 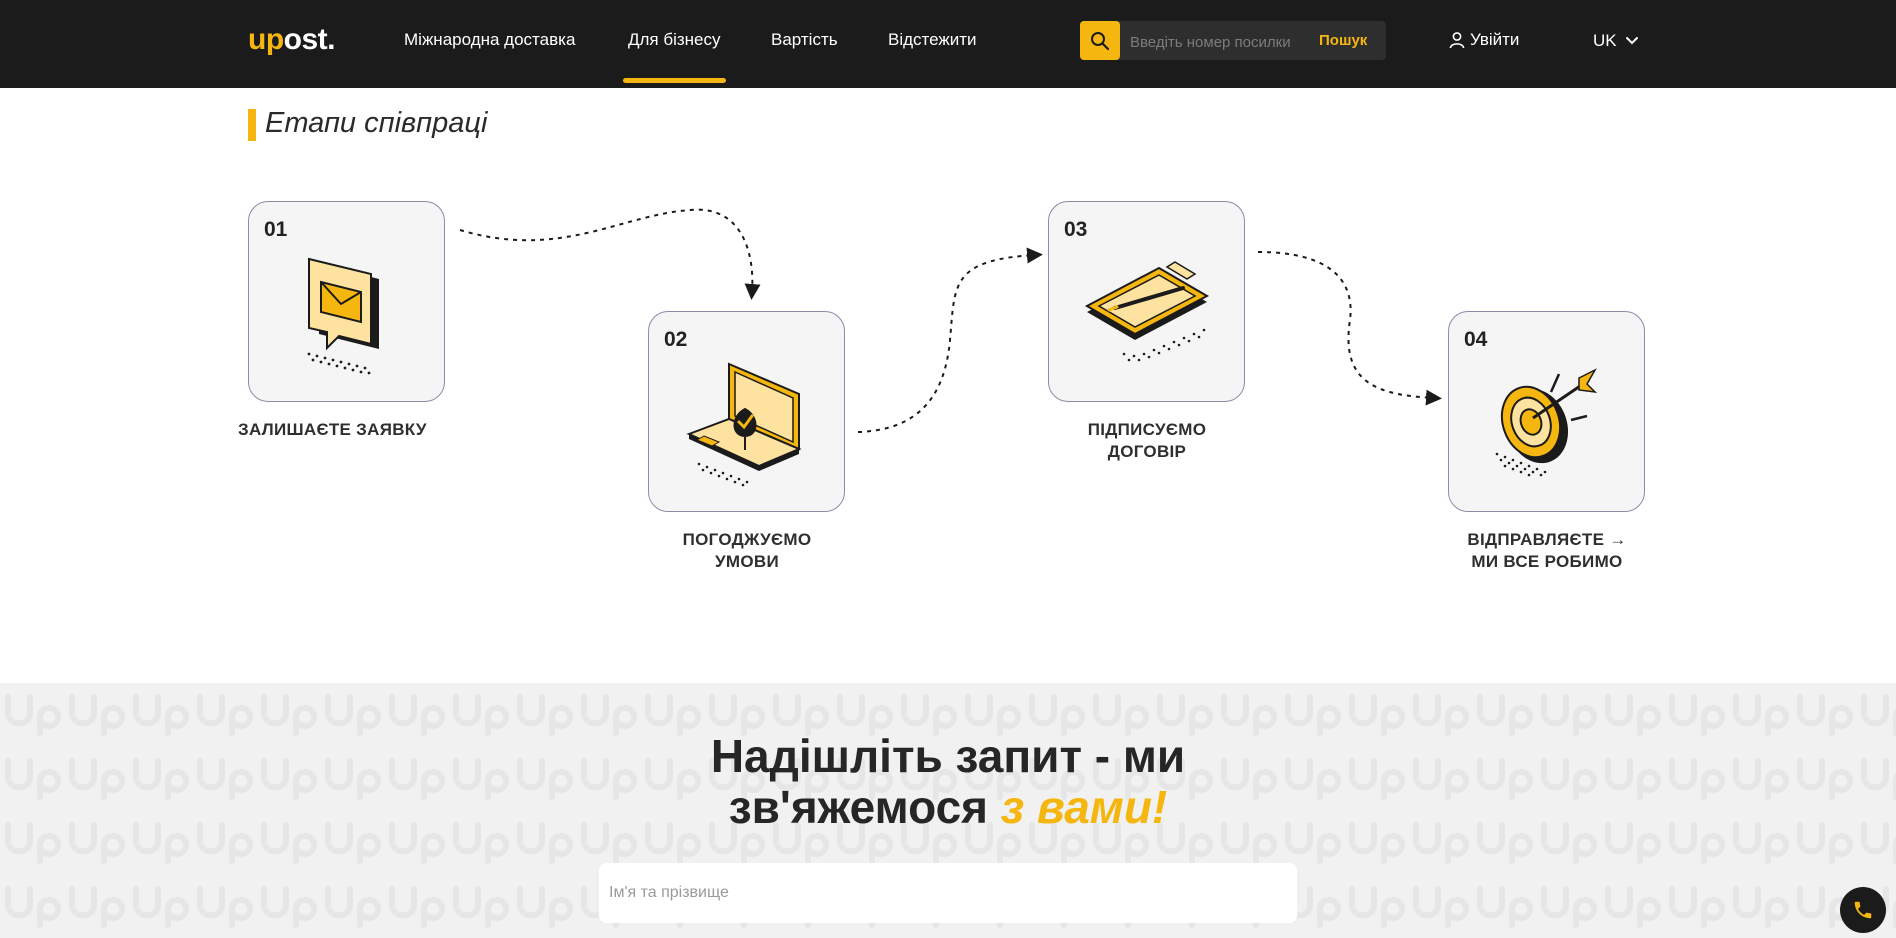 What do you see at coordinates (489, 40) in the screenshot?
I see `nav-international-delivery: Міжнародна доставка` at bounding box center [489, 40].